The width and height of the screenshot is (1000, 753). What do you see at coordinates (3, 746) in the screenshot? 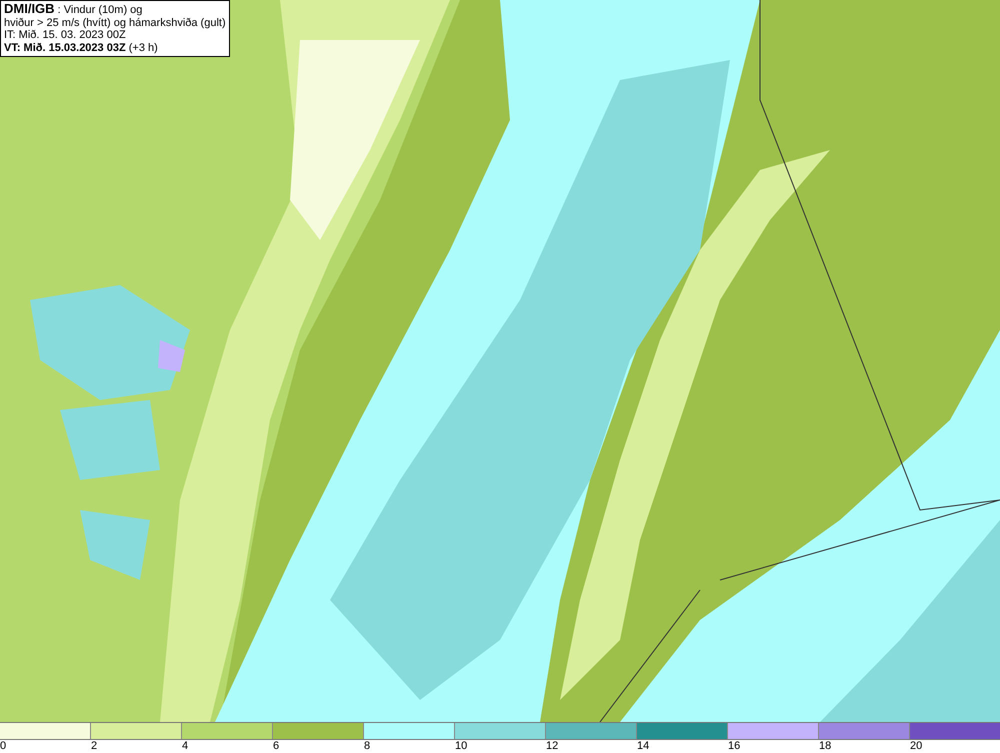
I see `legend-label: 0` at bounding box center [3, 746].